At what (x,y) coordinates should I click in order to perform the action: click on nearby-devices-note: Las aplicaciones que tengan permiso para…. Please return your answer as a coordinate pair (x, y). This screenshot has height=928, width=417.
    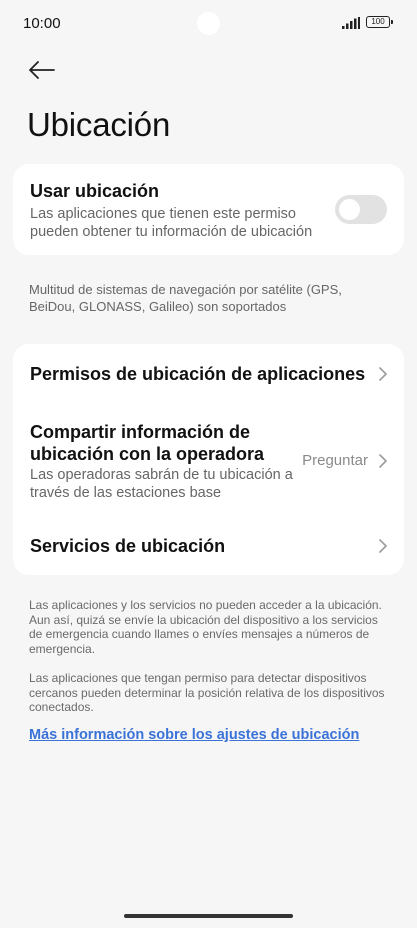
    Looking at the image, I should click on (207, 692).